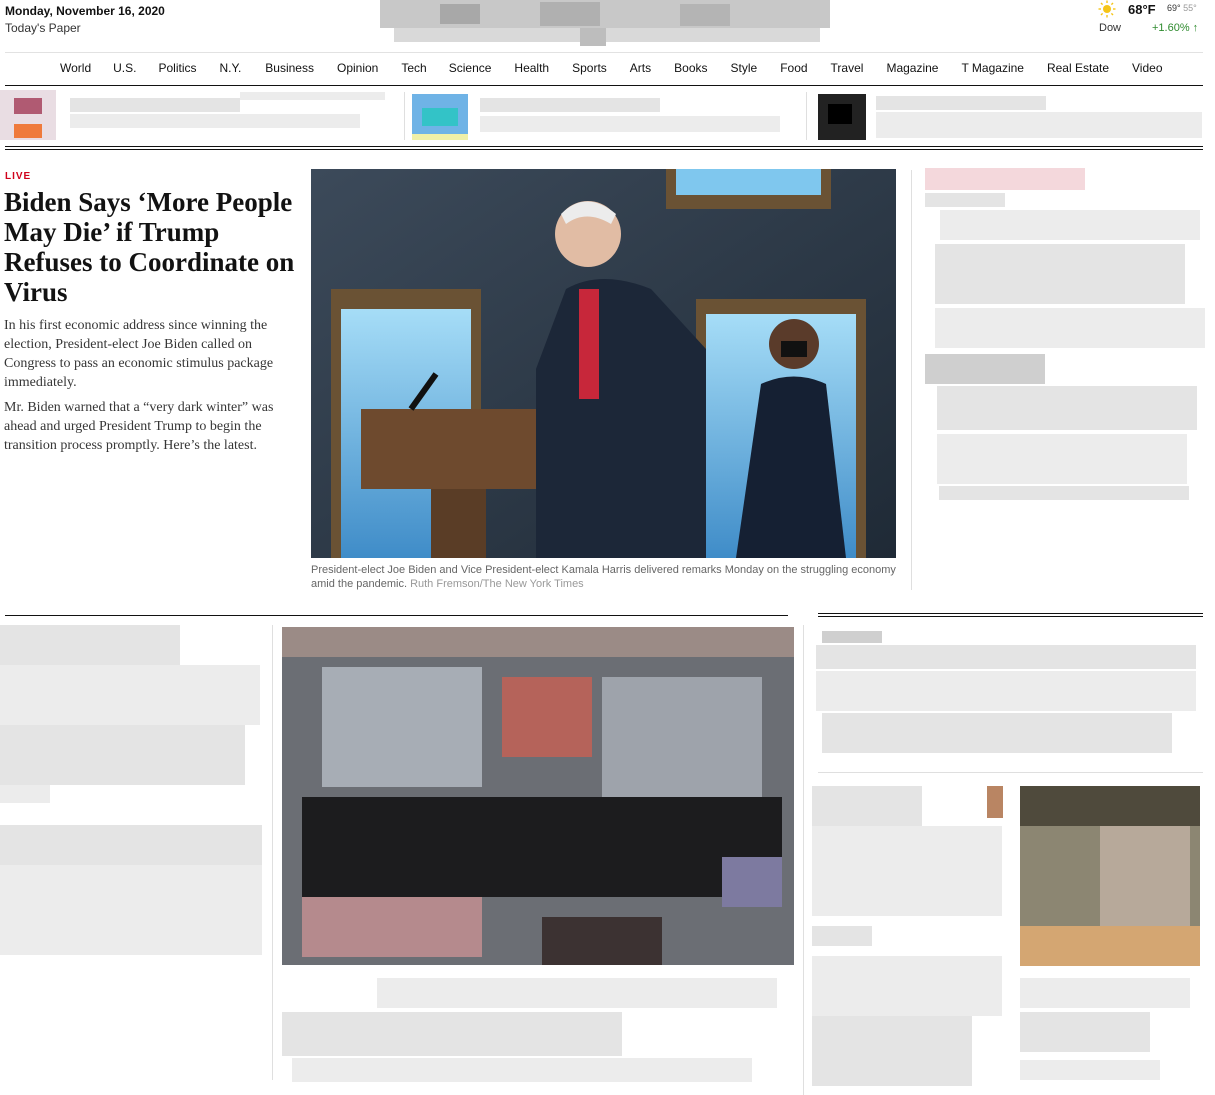 Image resolution: width=1215 pixels, height=1095 pixels. Describe the element at coordinates (604, 149) in the screenshot. I see `section-divider-bottom` at that location.